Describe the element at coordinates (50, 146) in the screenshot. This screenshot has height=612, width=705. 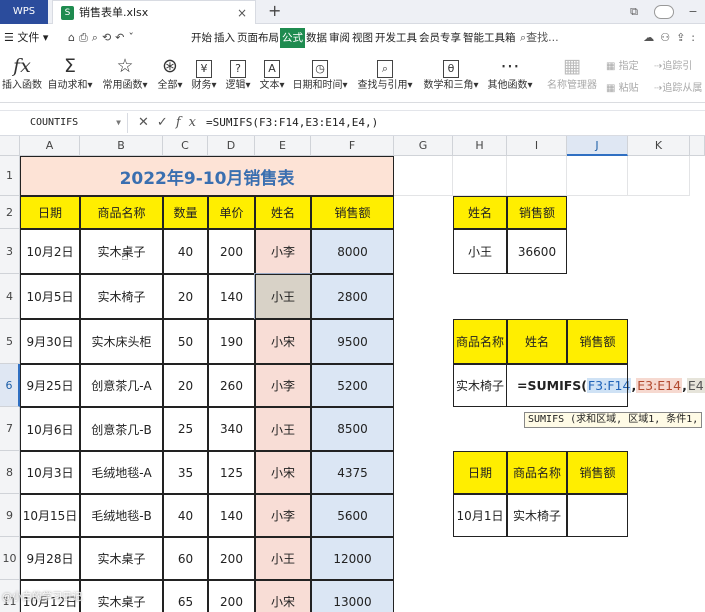
I see `column-header-a: A` at that location.